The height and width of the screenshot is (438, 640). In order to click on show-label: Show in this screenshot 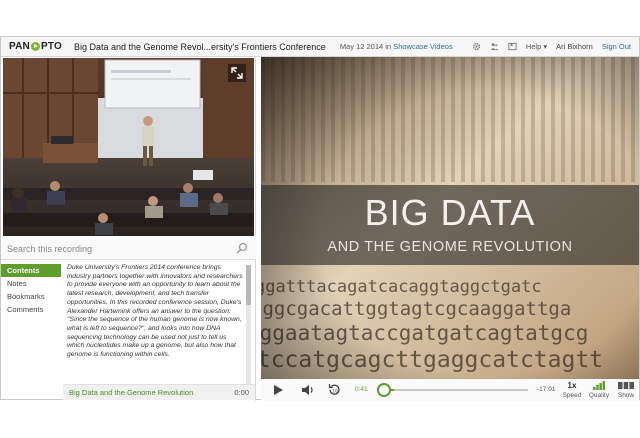, I will do `click(626, 395)`.